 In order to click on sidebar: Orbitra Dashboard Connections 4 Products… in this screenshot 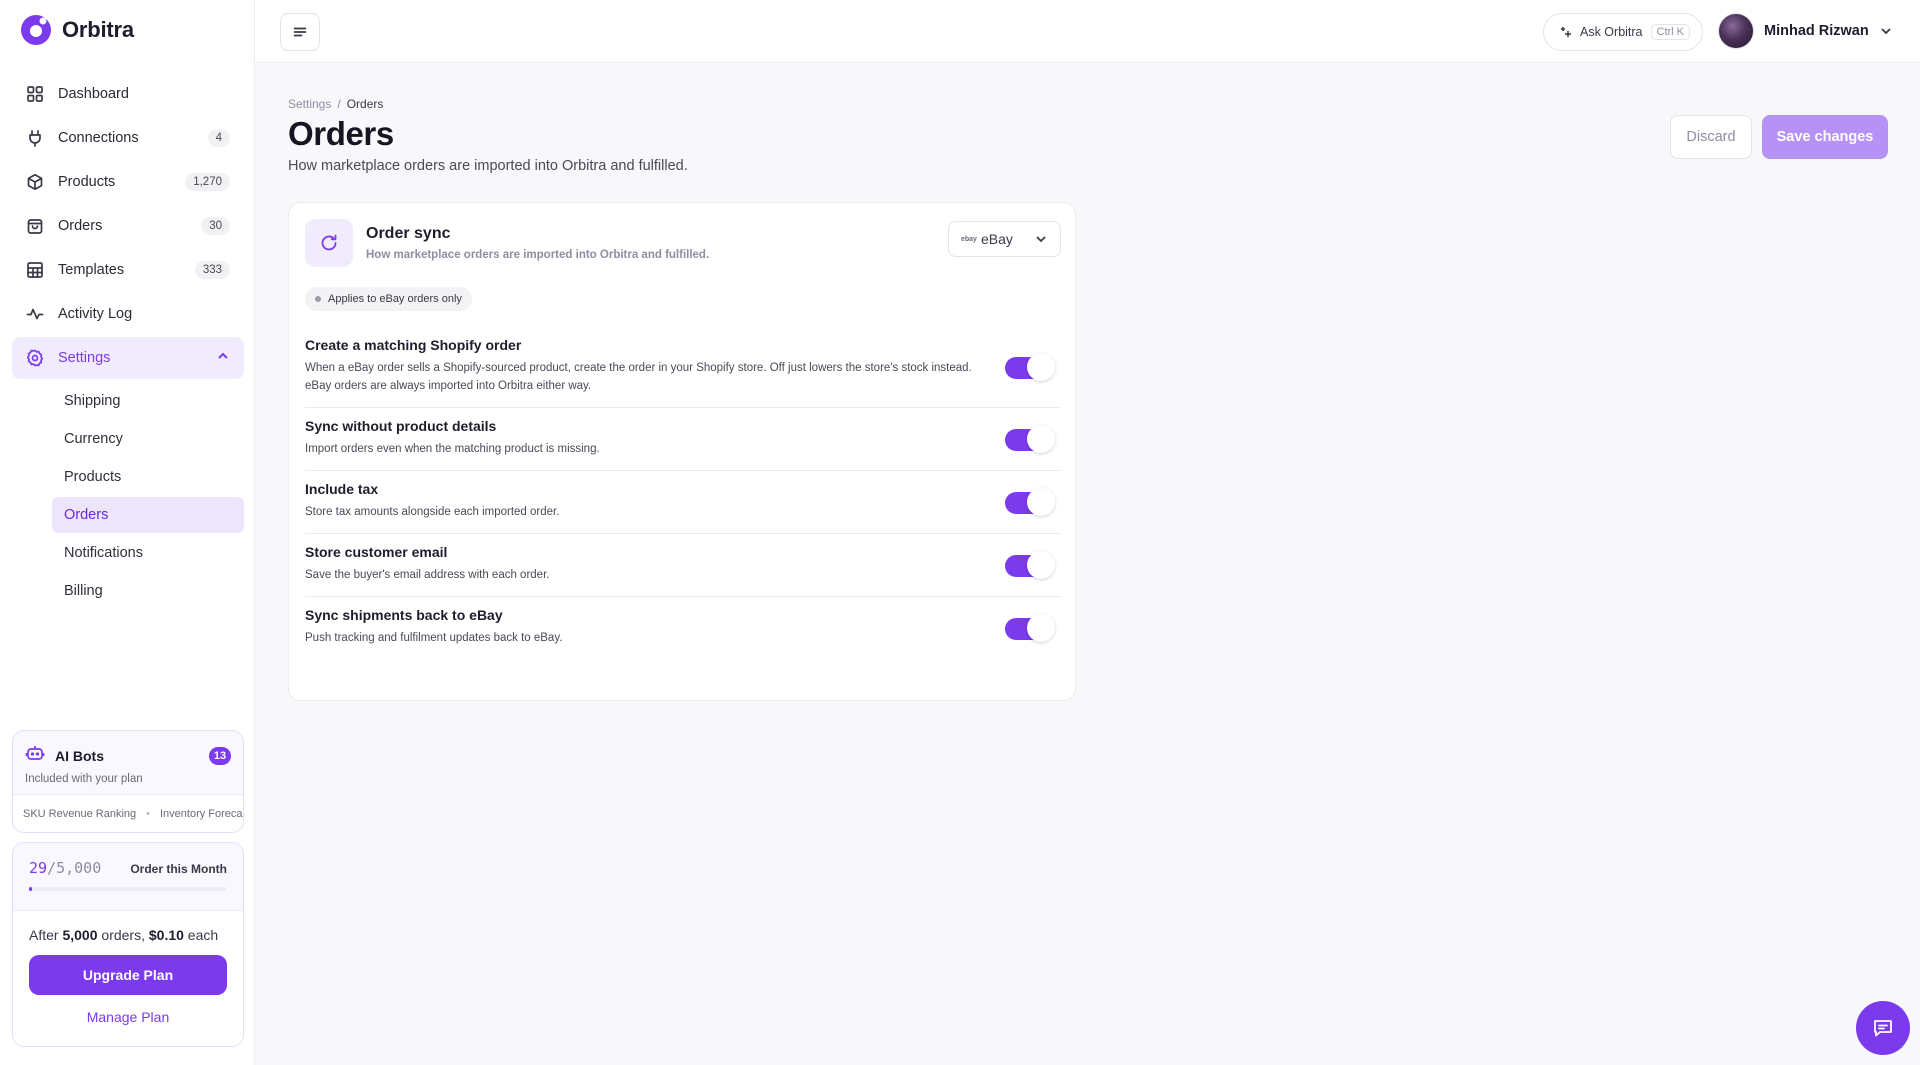, I will do `click(127, 532)`.